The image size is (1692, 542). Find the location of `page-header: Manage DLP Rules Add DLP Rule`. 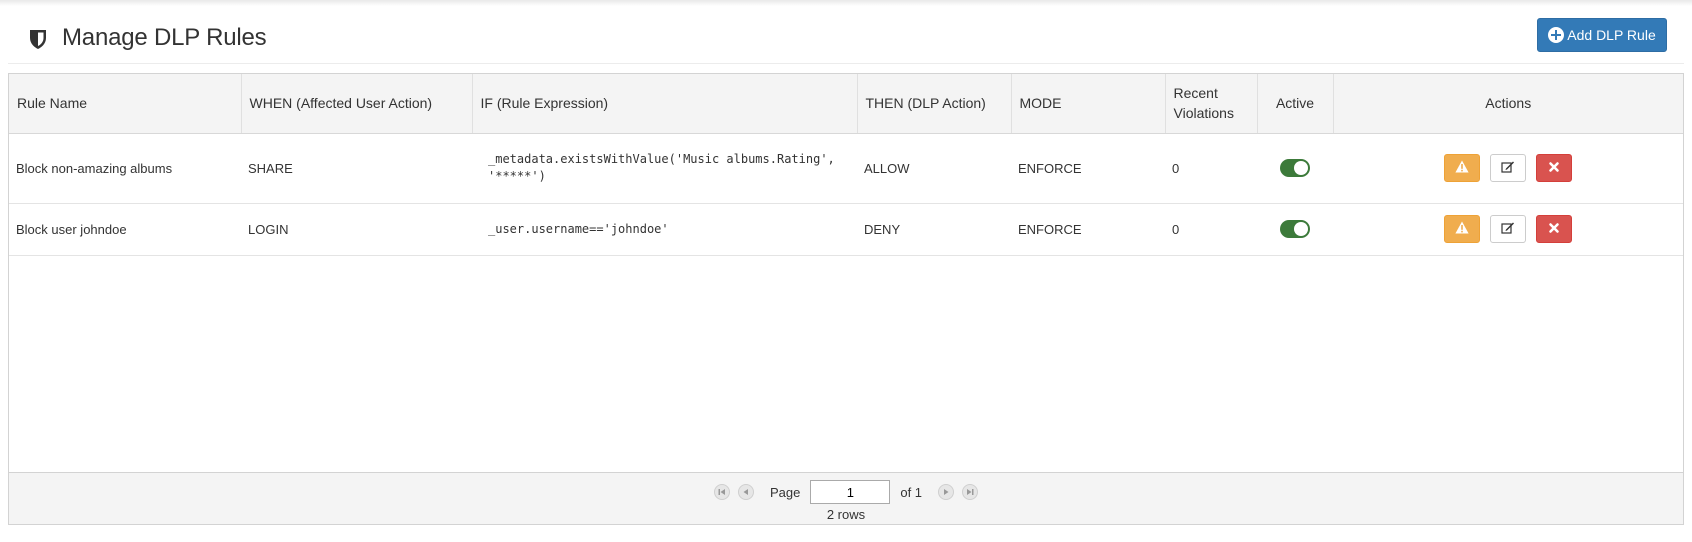

page-header: Manage DLP Rules Add DLP Rule is located at coordinates (846, 32).